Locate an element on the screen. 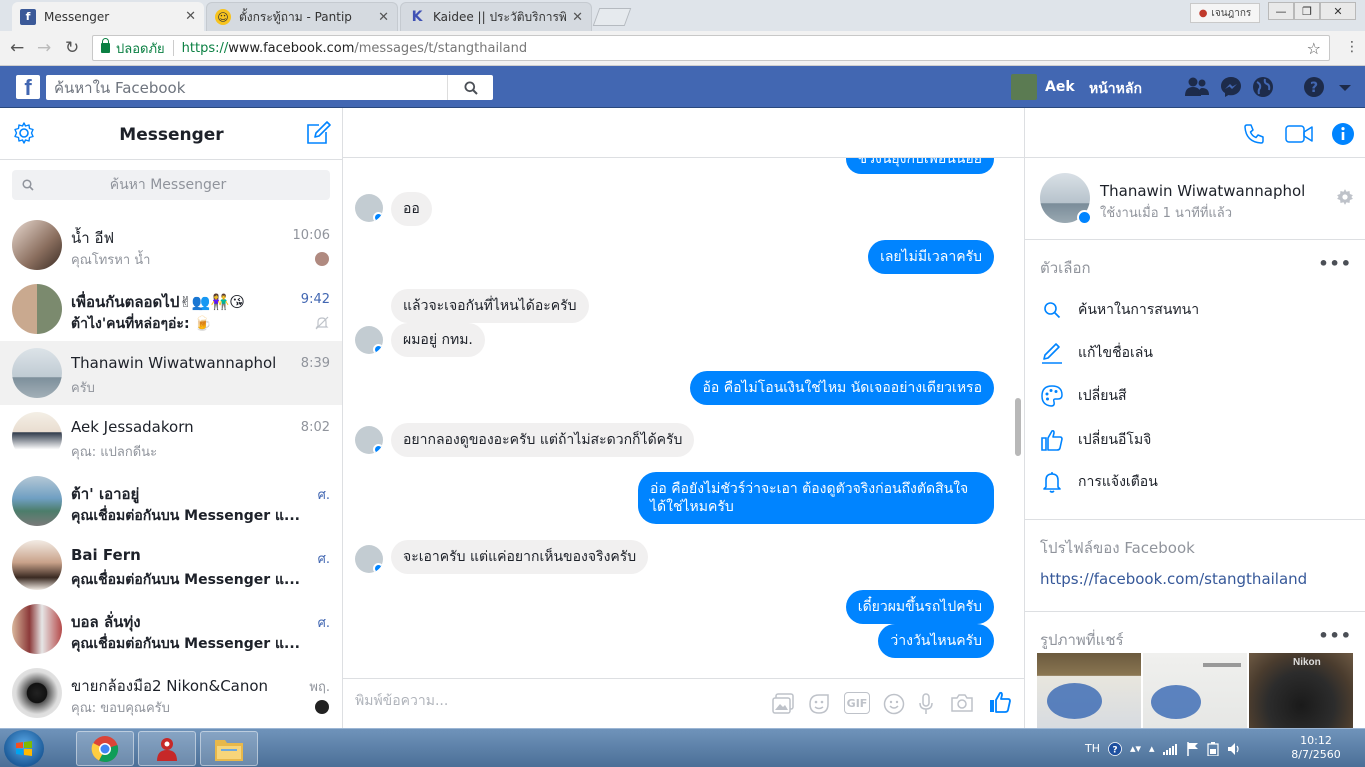  message-input is located at coordinates (505, 701).